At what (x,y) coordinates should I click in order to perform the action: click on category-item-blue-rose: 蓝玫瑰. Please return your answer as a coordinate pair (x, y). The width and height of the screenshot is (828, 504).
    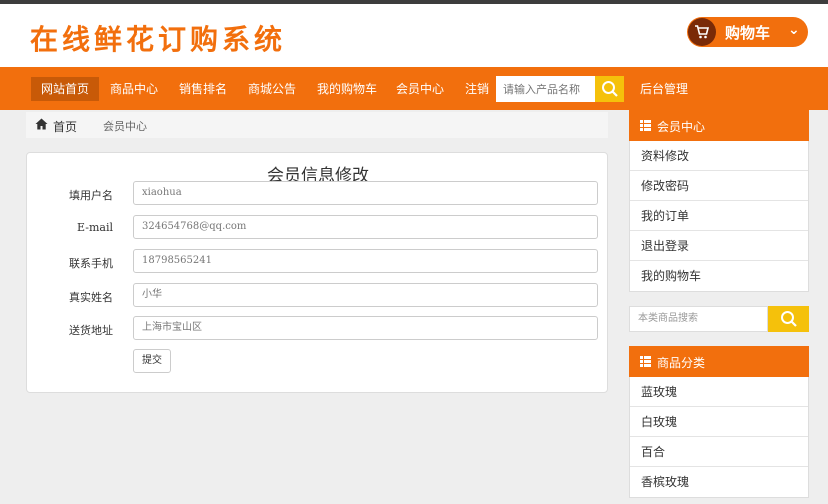
    Looking at the image, I should click on (719, 392).